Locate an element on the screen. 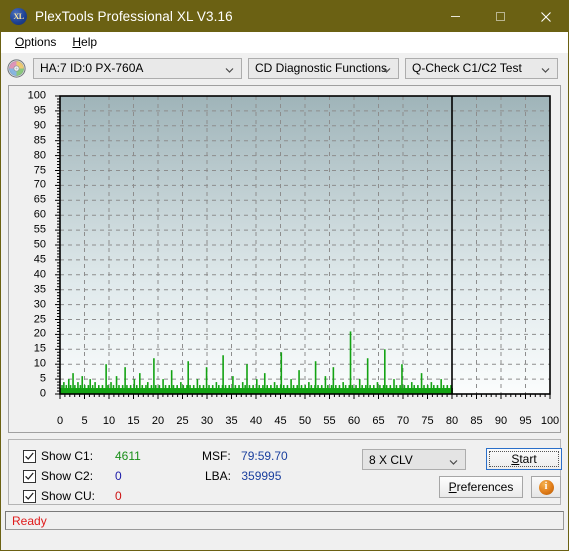 The height and width of the screenshot is (551, 569). test-selector-value: Q-Check C1/C2 Test is located at coordinates (467, 68).